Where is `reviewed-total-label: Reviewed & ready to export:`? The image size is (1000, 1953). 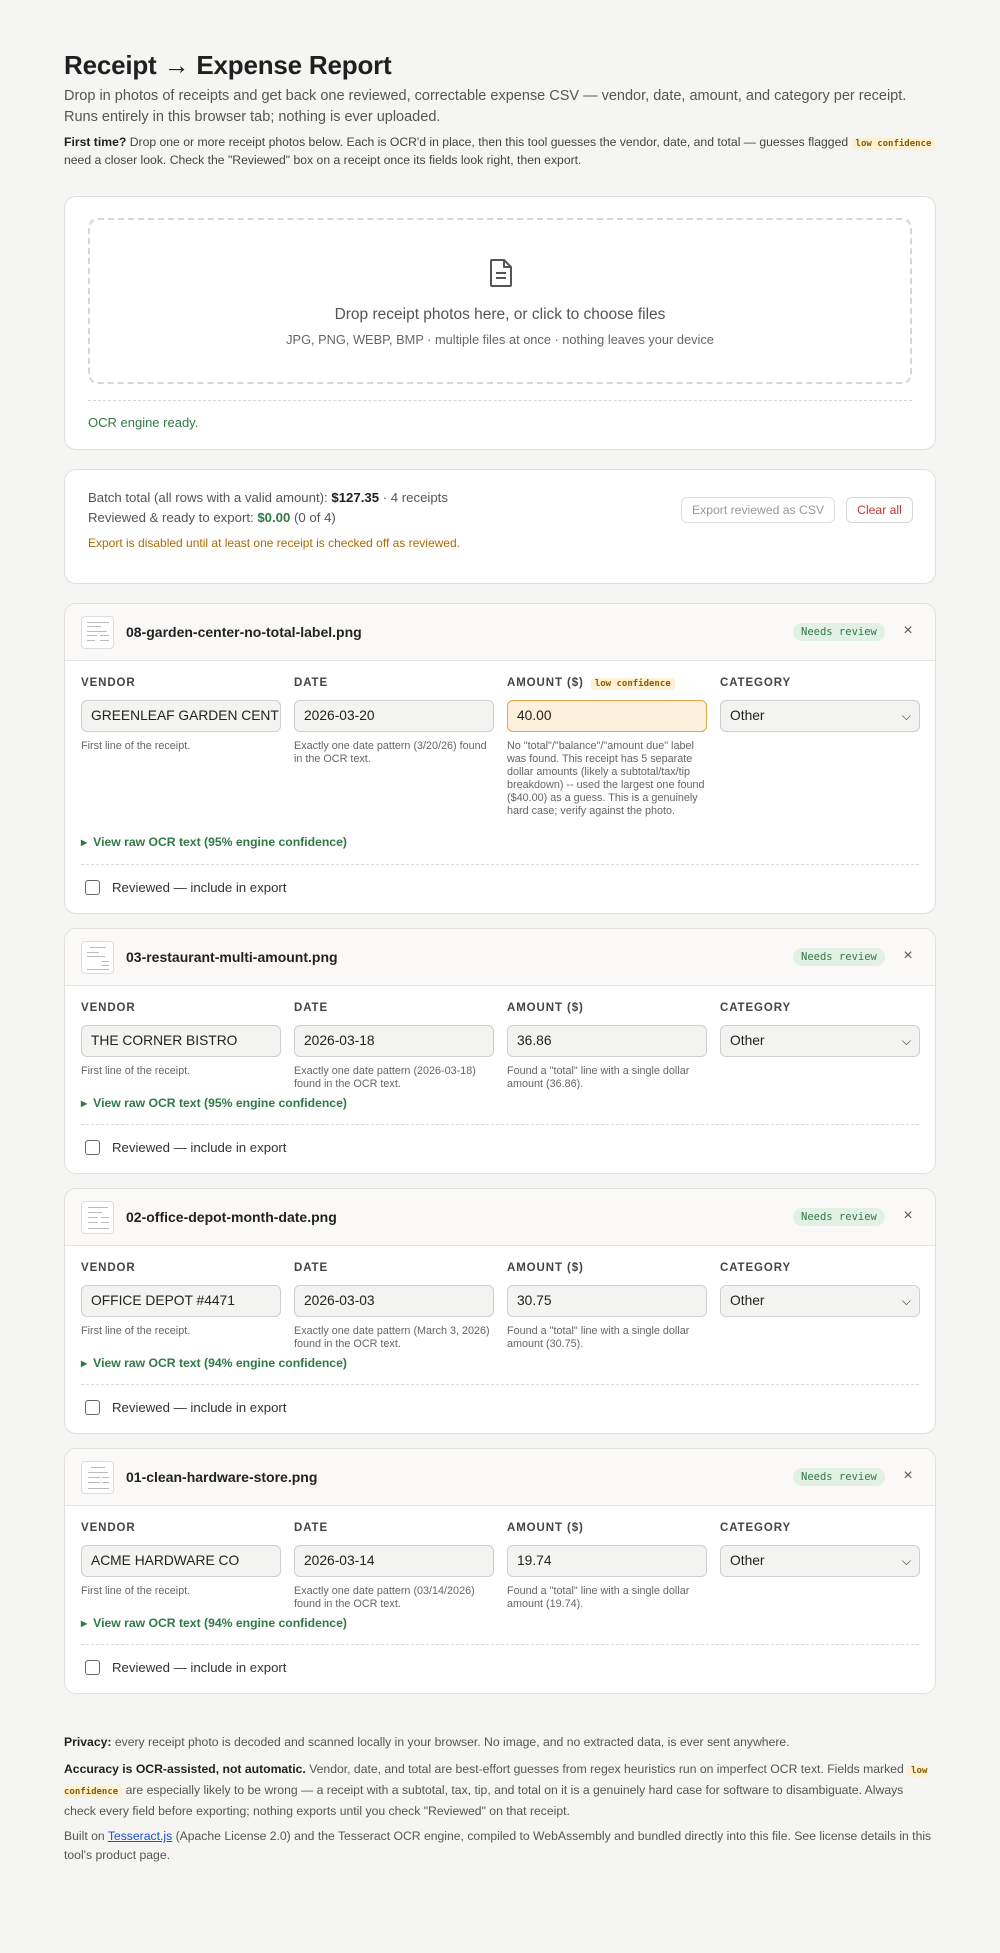
reviewed-total-label: Reviewed & ready to export: is located at coordinates (171, 517).